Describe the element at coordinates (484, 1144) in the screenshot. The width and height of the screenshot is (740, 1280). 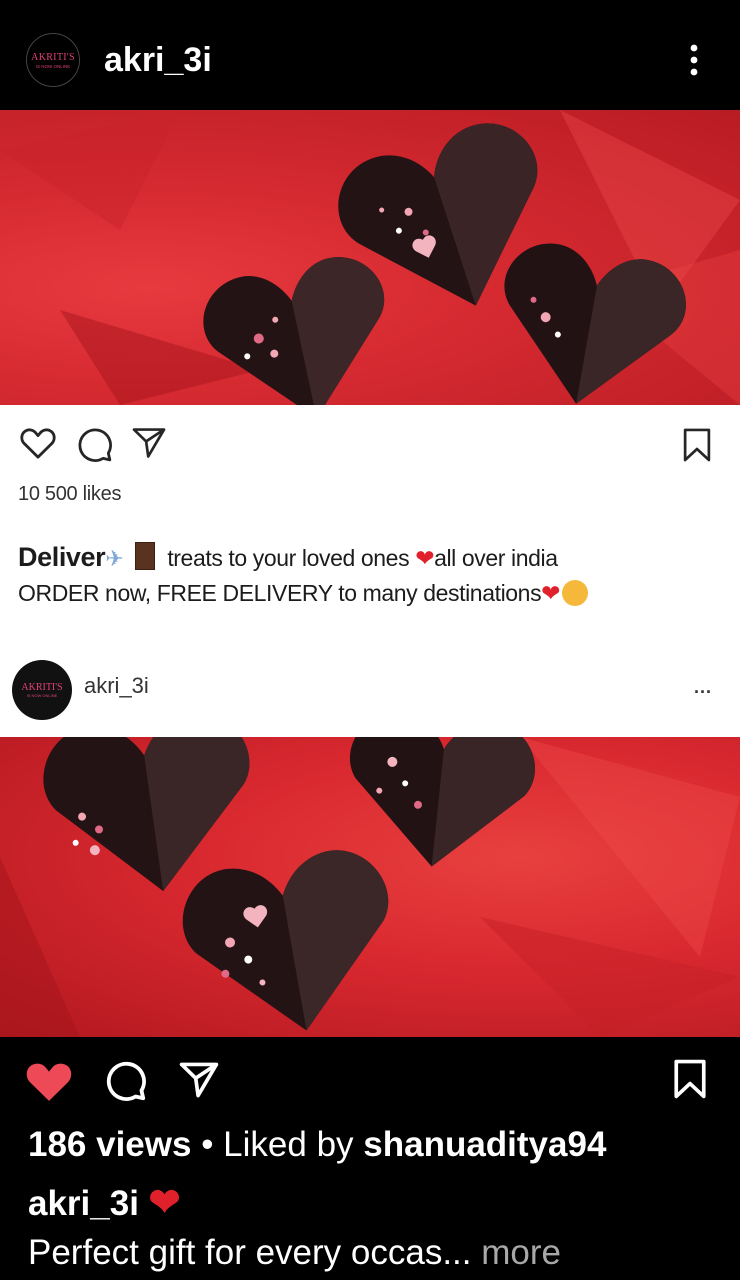
I see `liked-by-username: shanuaditya94` at that location.